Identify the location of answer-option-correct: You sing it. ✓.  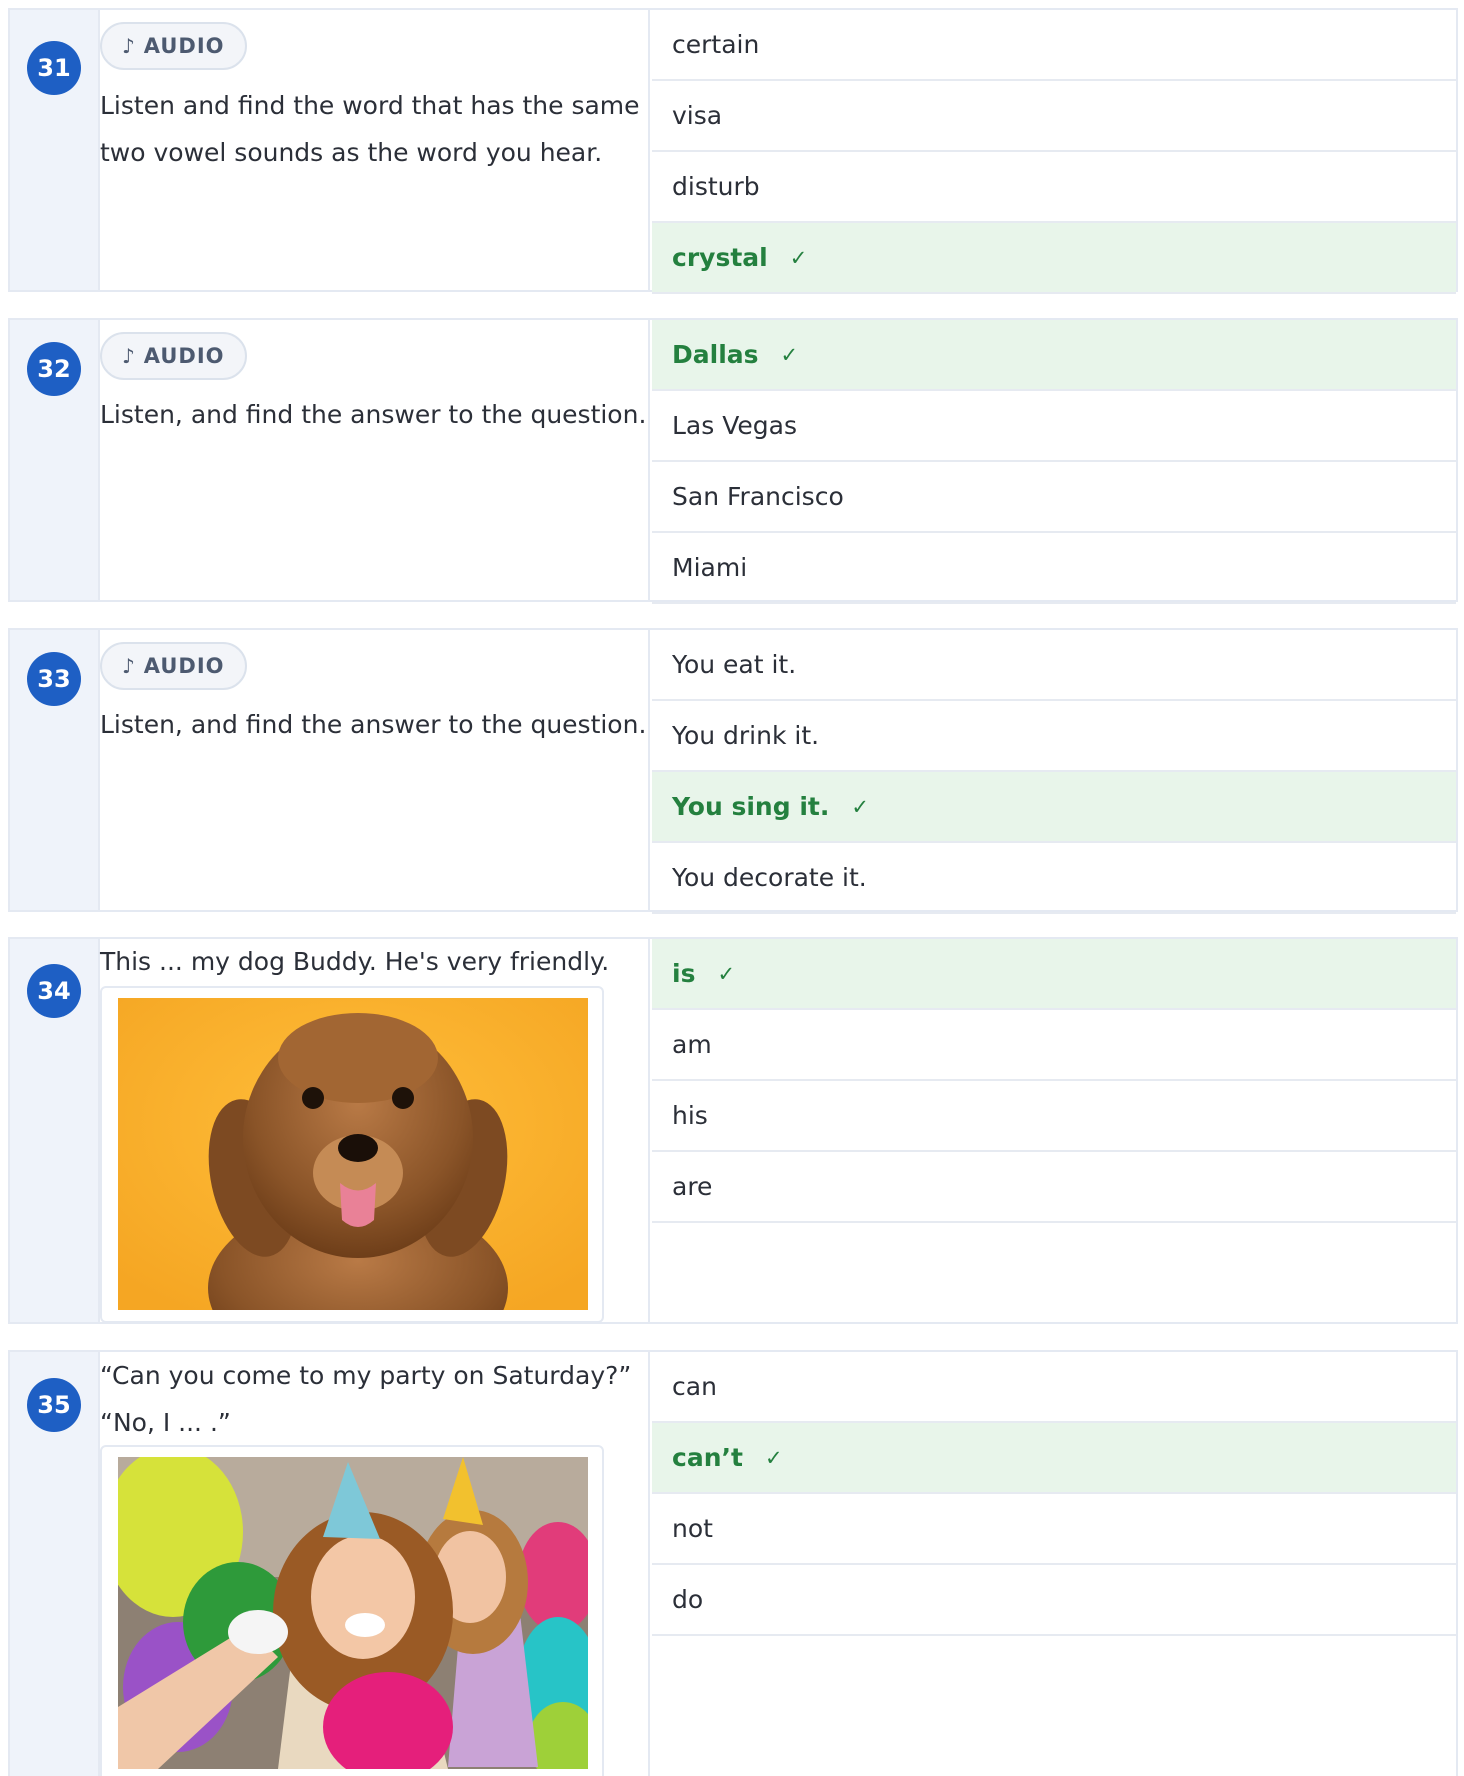
(1054, 807).